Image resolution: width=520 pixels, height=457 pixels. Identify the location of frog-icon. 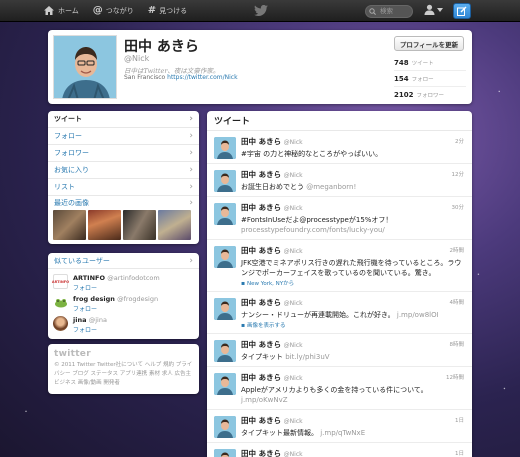
(60, 302).